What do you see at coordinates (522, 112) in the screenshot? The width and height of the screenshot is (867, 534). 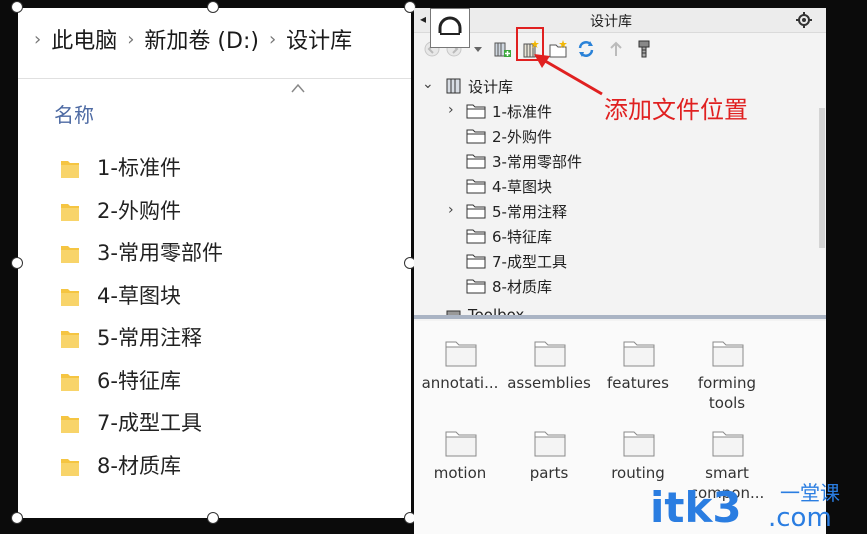 I see `tree-item-label: 1-标准件` at bounding box center [522, 112].